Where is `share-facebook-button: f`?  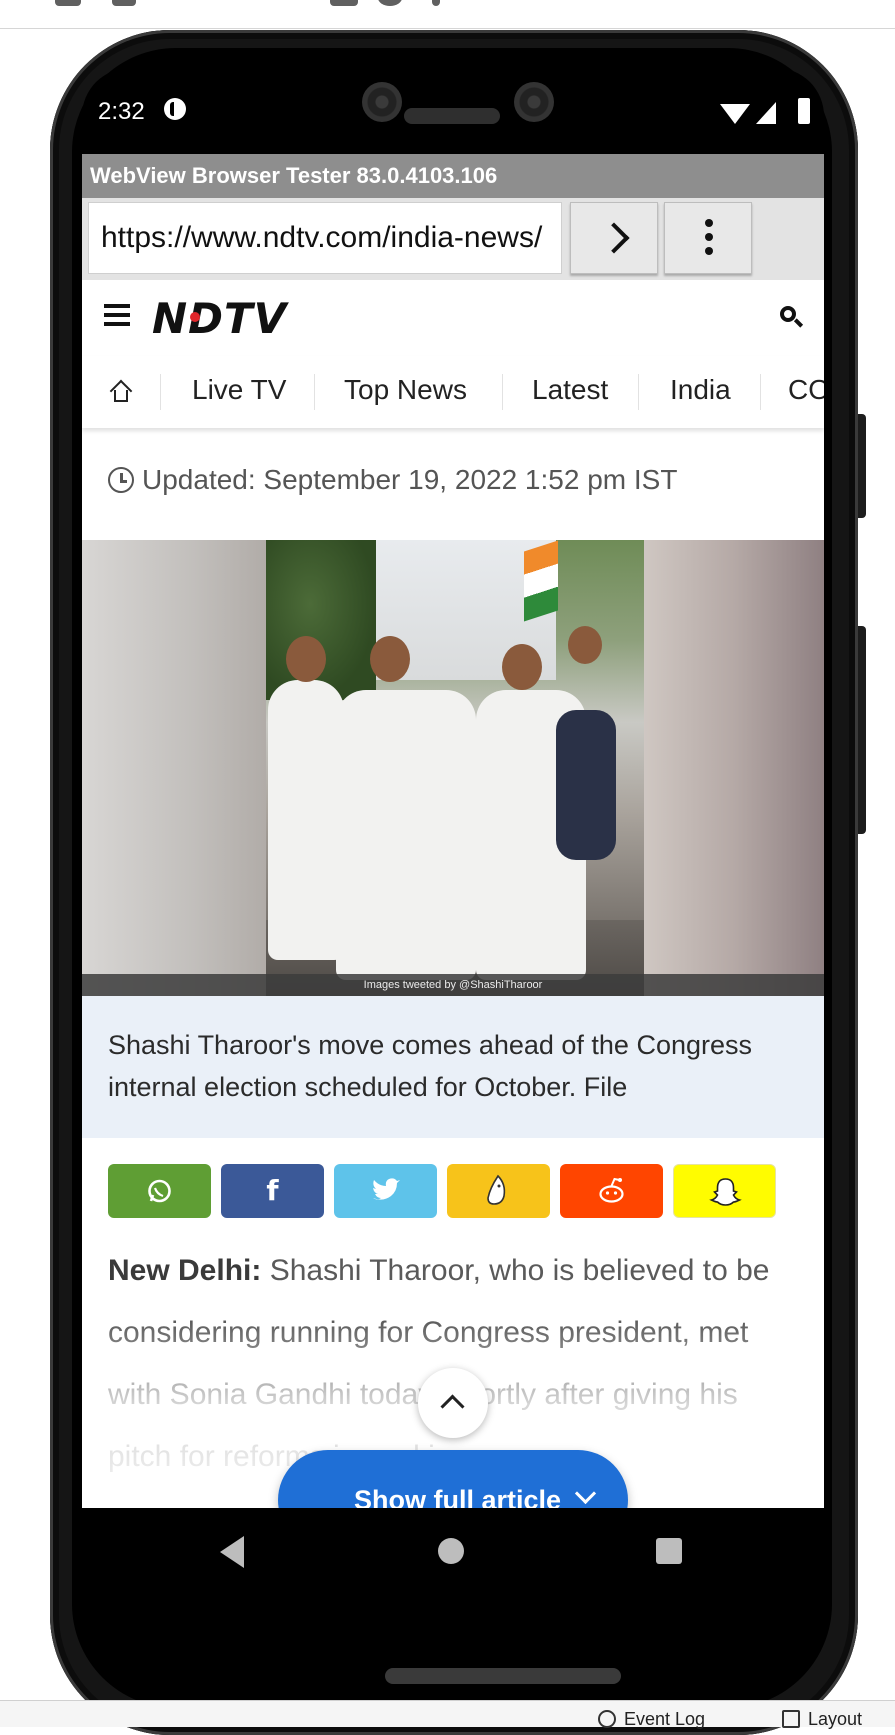
share-facebook-button: f is located at coordinates (272, 1191).